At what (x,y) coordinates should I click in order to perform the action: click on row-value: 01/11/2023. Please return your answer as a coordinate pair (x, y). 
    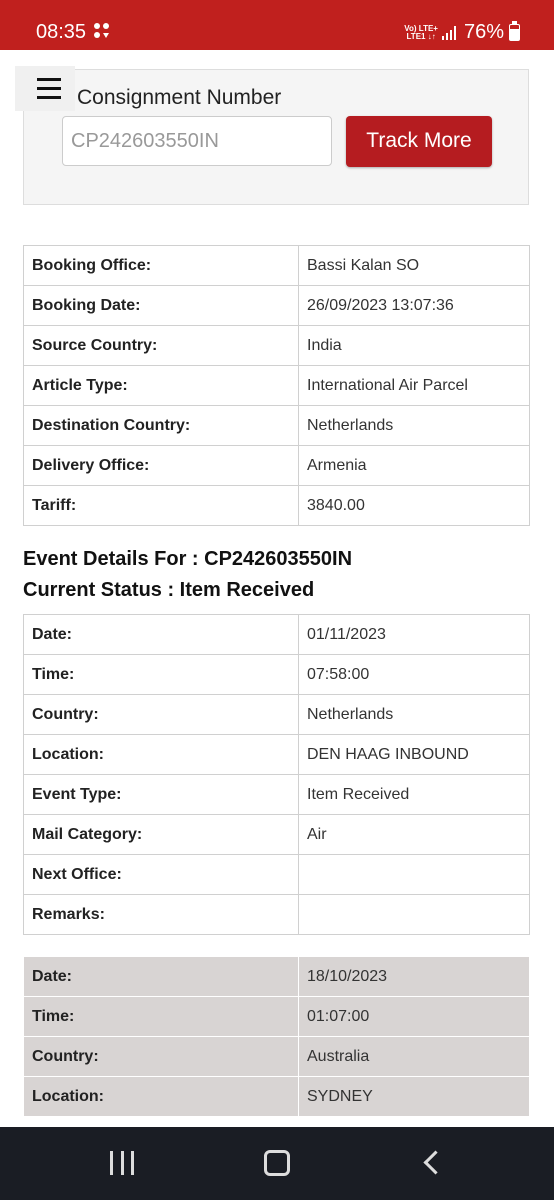
    Looking at the image, I should click on (414, 634).